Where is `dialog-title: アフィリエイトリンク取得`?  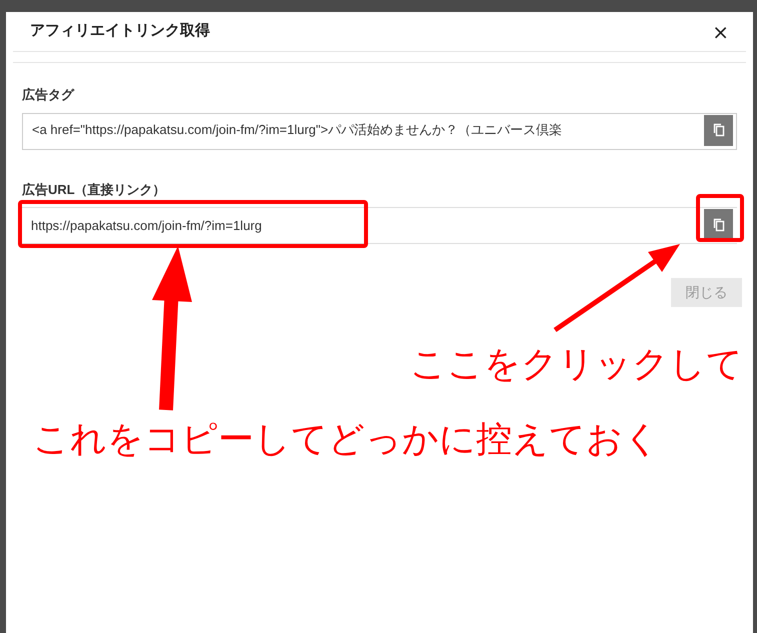 dialog-title: アフィリエイトリンク取得 is located at coordinates (120, 31).